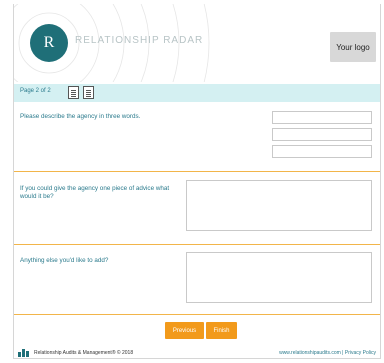 The width and height of the screenshot is (384, 363). I want to click on previous-button: Previous, so click(184, 330).